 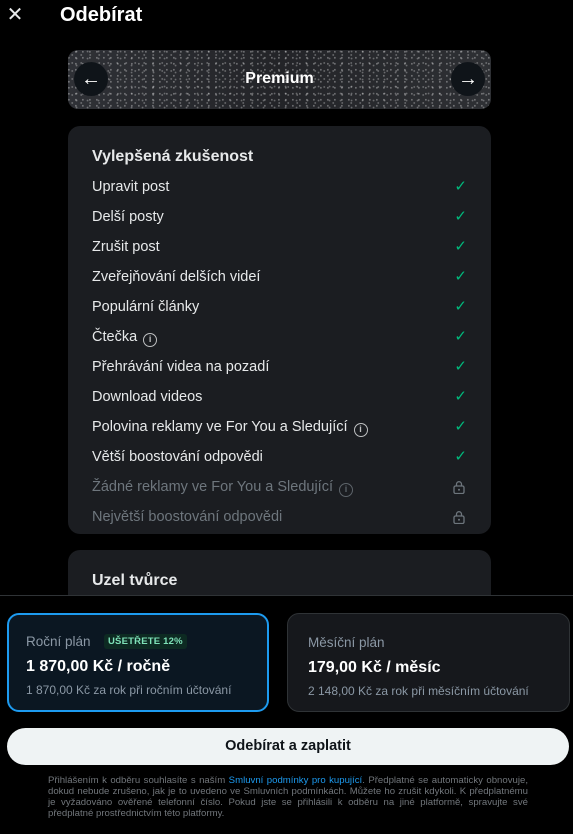 I want to click on premium-banner: ← Premium →, so click(x=279, y=79).